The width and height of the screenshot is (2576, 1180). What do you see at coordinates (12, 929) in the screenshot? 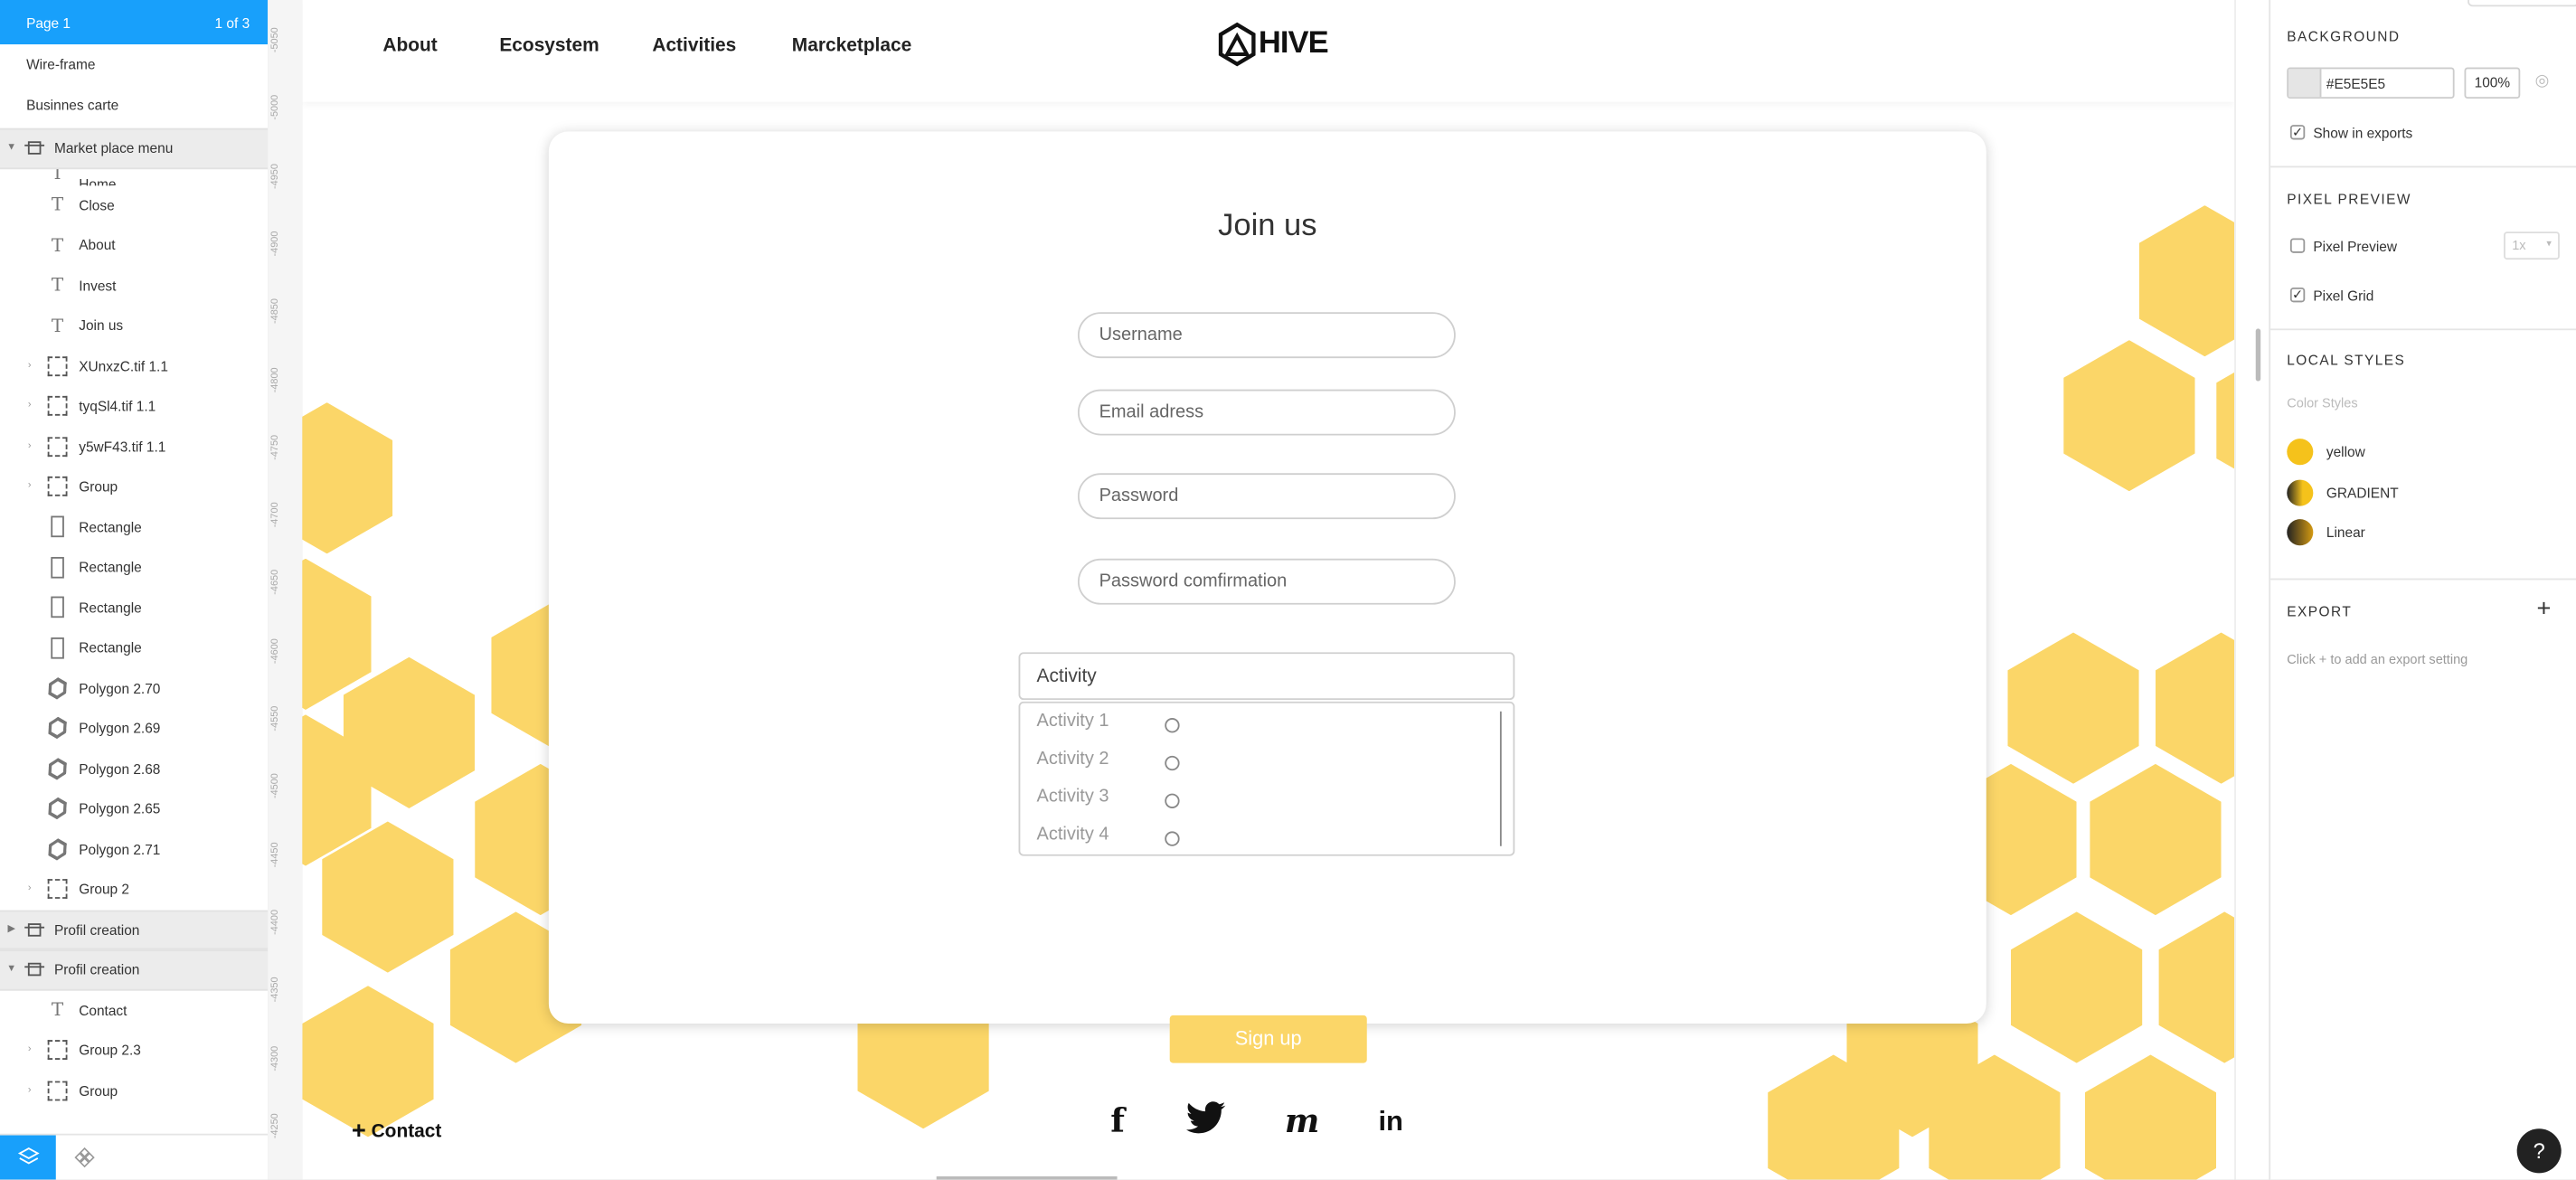
I see `expand-caret-icon: ▶` at bounding box center [12, 929].